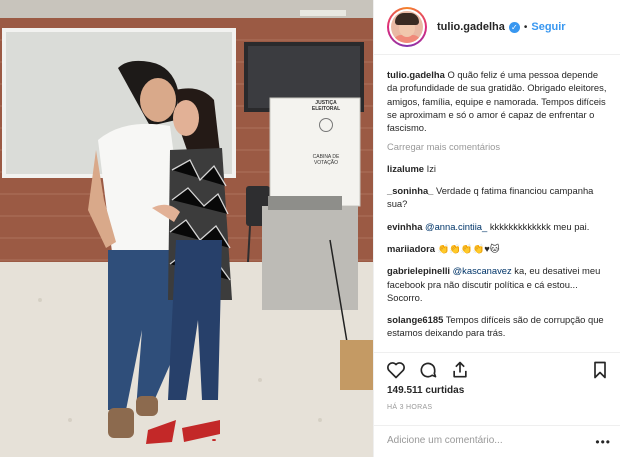  What do you see at coordinates (456, 226) in the screenshot?
I see `comment-mention-link: @anna.cintiia_` at bounding box center [456, 226].